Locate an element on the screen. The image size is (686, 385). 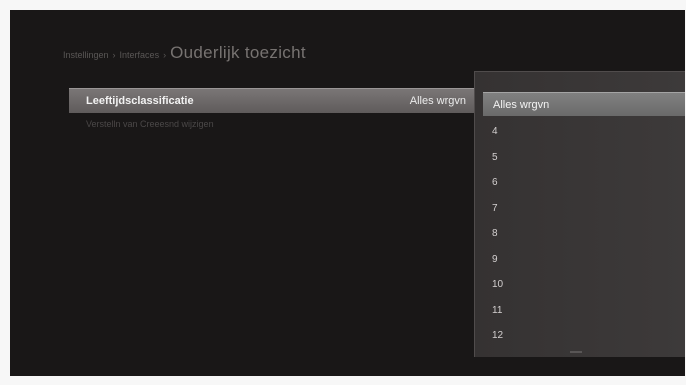
dropdown-option: 9 is located at coordinates (497, 260).